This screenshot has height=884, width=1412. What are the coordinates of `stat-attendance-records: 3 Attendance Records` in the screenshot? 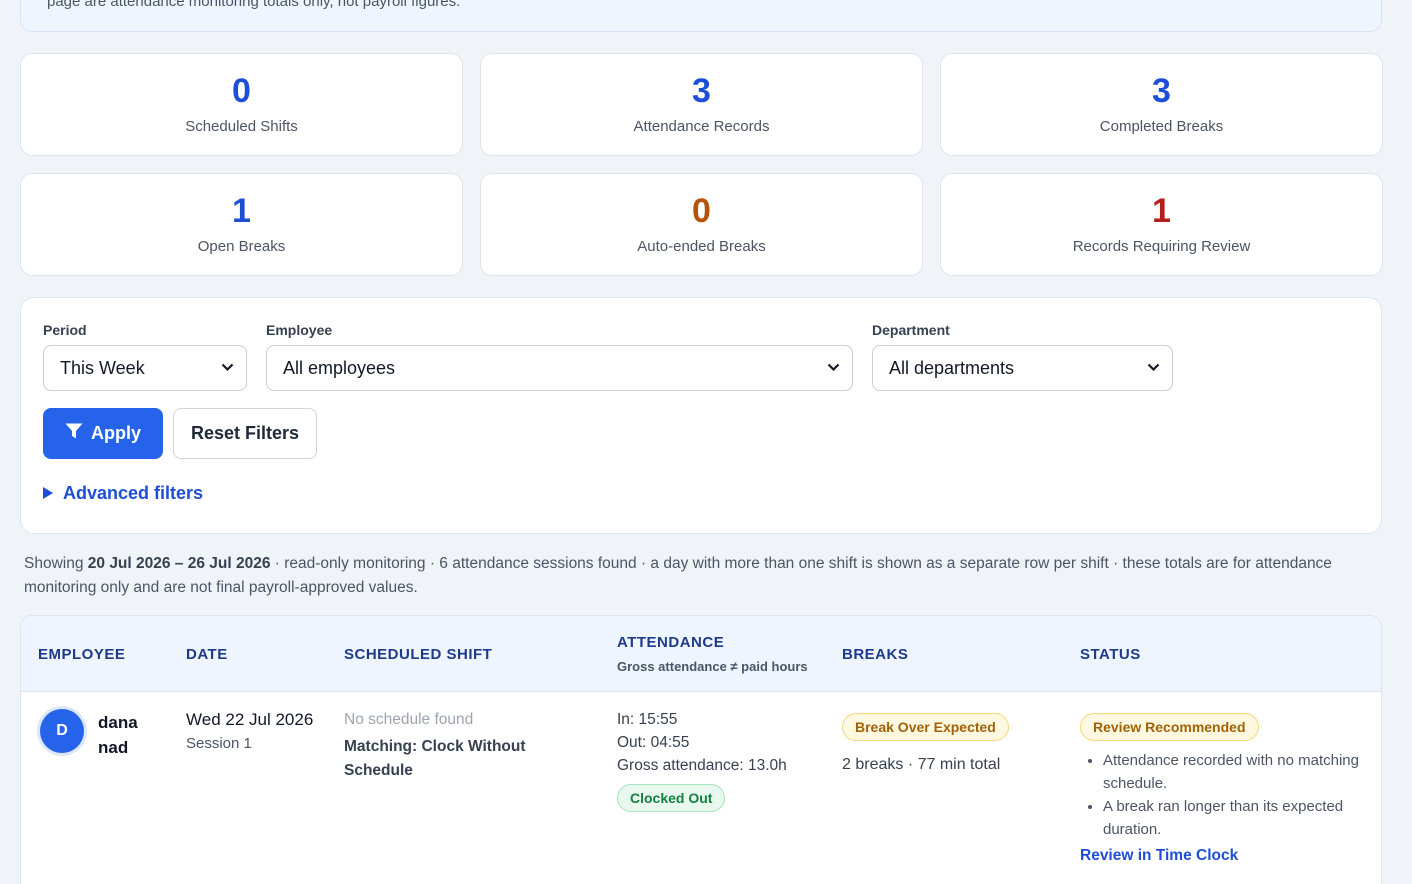 It's located at (701, 104).